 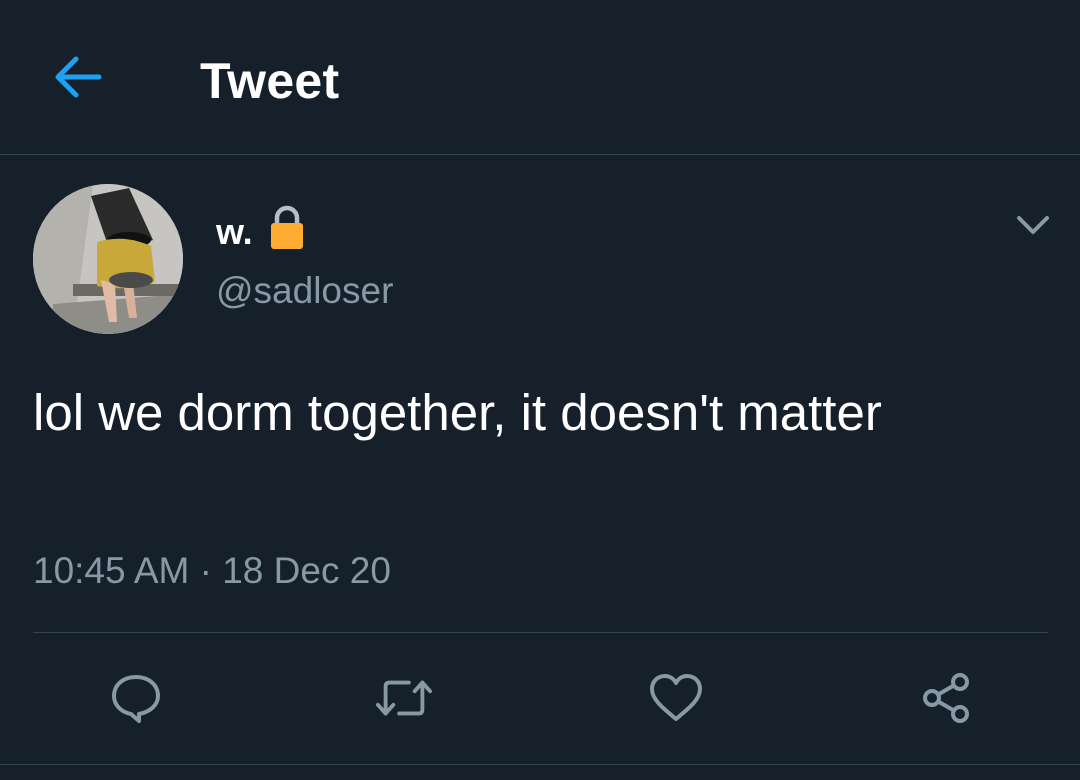 What do you see at coordinates (260, 231) in the screenshot?
I see `display-name-row: w.` at bounding box center [260, 231].